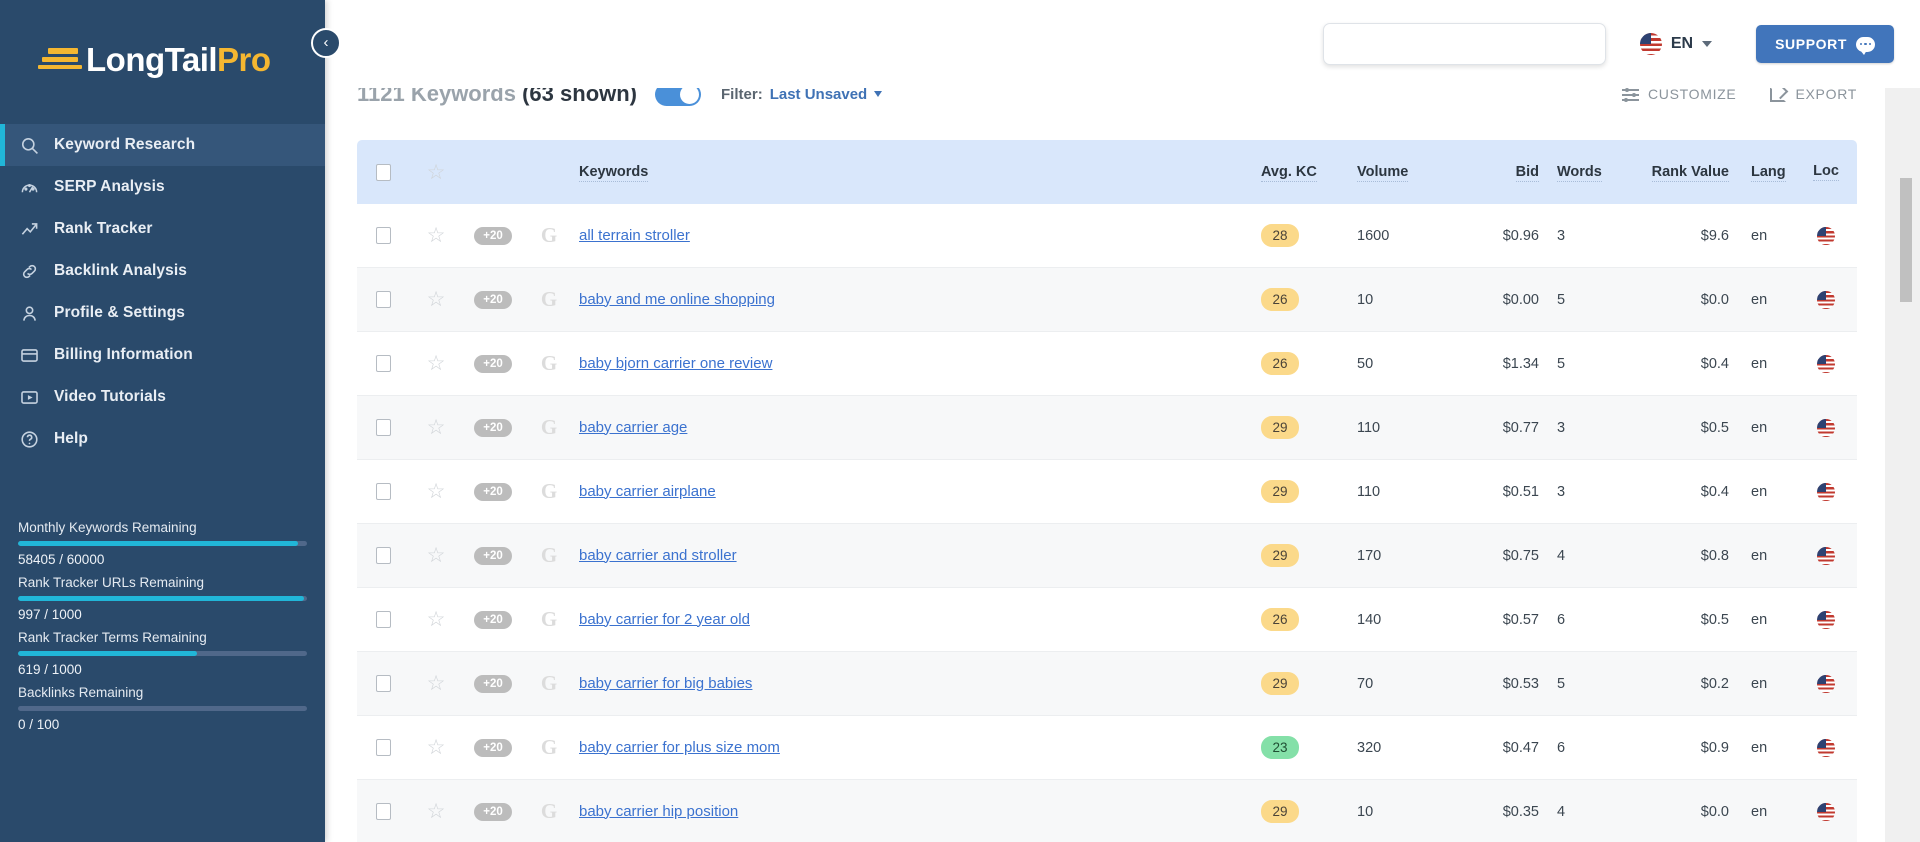  What do you see at coordinates (634, 235) in the screenshot?
I see `keyword-link: all terrain stroller` at bounding box center [634, 235].